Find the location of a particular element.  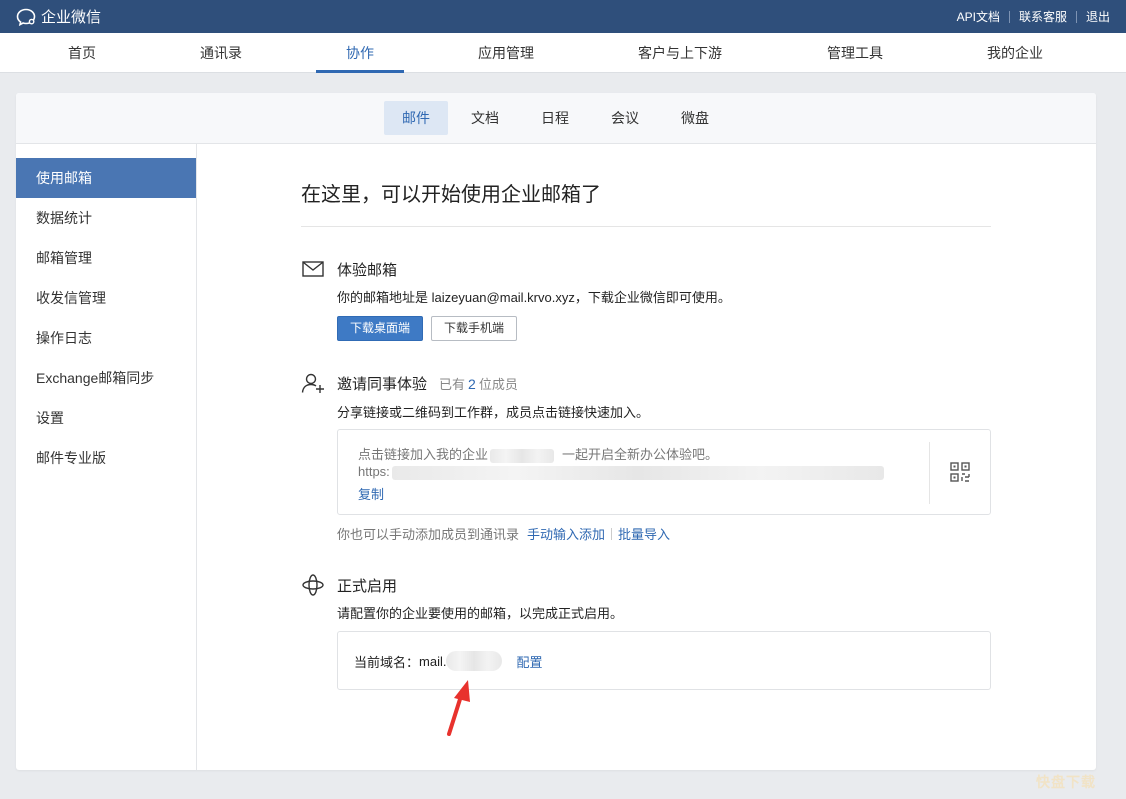

trial-section-header: 体验邮箱 is located at coordinates (349, 269).